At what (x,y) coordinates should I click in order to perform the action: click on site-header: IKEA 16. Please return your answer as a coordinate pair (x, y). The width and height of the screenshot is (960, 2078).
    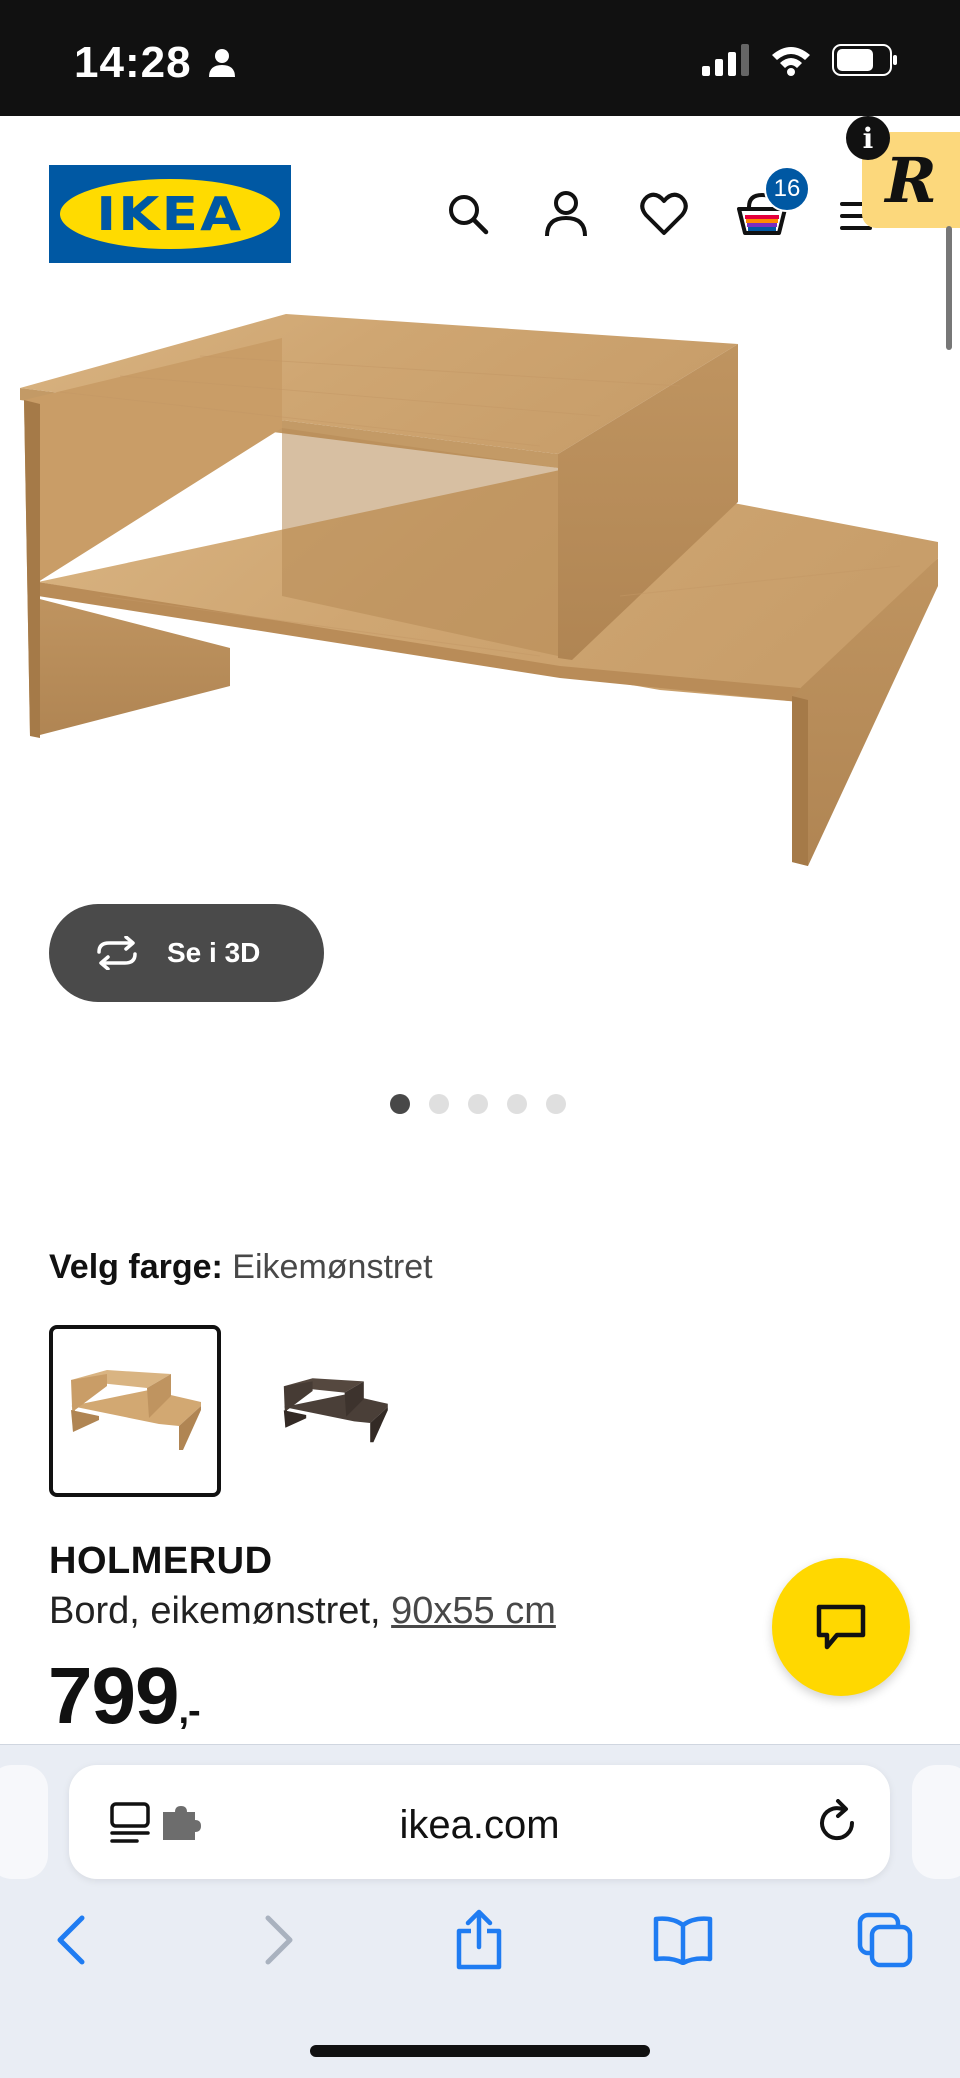
    Looking at the image, I should click on (480, 206).